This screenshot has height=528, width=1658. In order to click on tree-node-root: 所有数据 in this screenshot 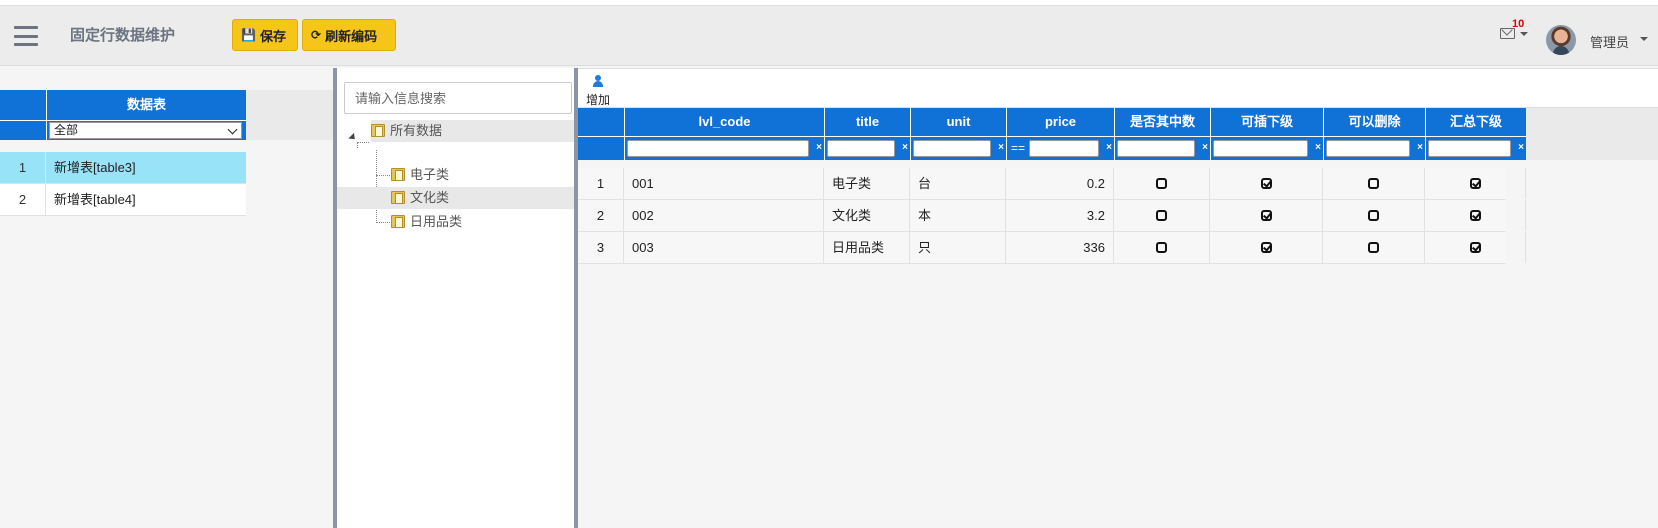, I will do `click(472, 131)`.